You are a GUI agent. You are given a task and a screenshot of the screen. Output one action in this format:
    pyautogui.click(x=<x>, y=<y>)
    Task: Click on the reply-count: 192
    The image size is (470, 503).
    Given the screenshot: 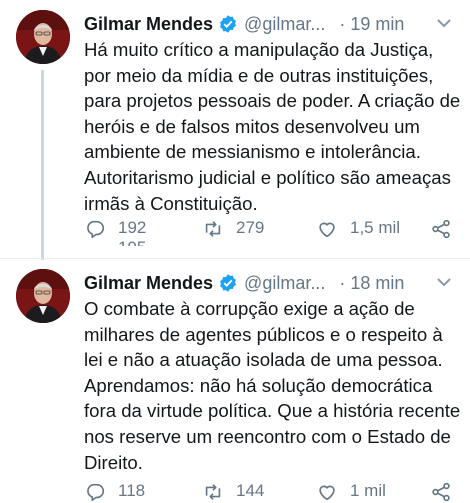 What is the action you would take?
    pyautogui.click(x=132, y=227)
    